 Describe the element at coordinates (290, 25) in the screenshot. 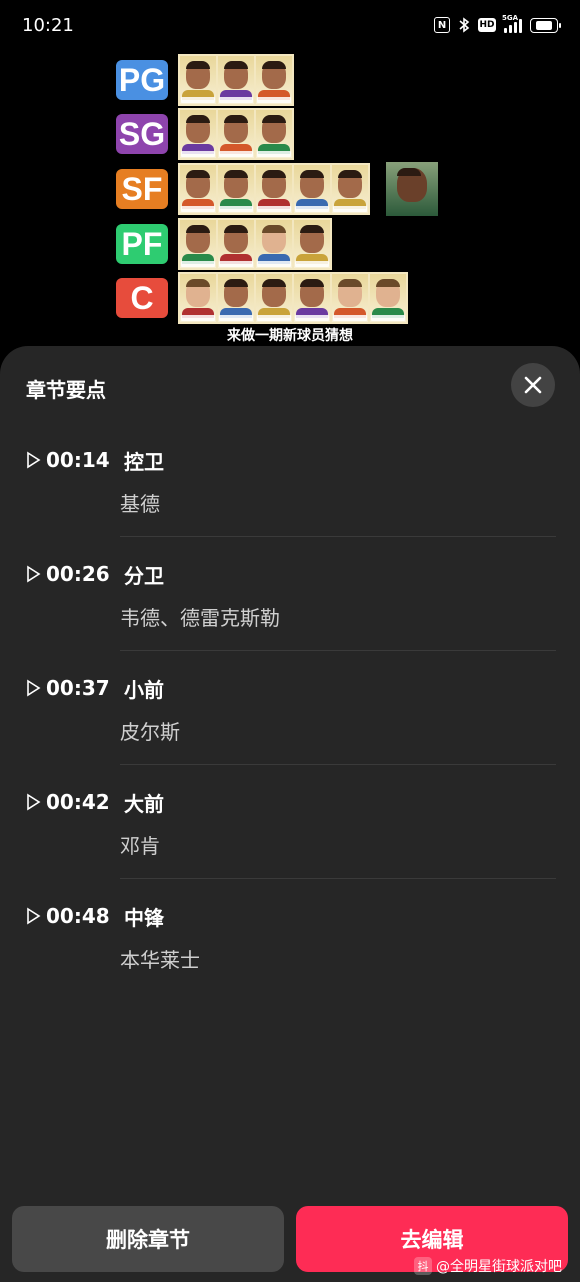

I see `status-bar: 10:21 N HD 5GA` at that location.